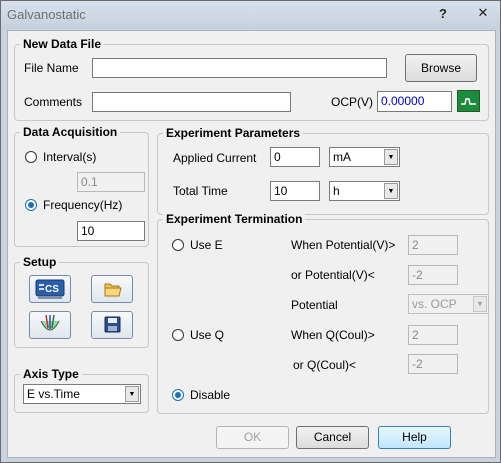 The width and height of the screenshot is (501, 463). Describe the element at coordinates (50, 325) in the screenshot. I see `electrode-cell-icon` at that location.